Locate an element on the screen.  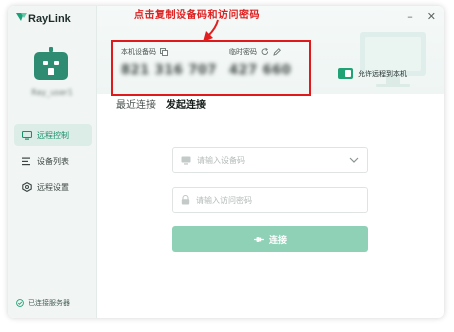
connect-button: 连接 is located at coordinates (270, 239).